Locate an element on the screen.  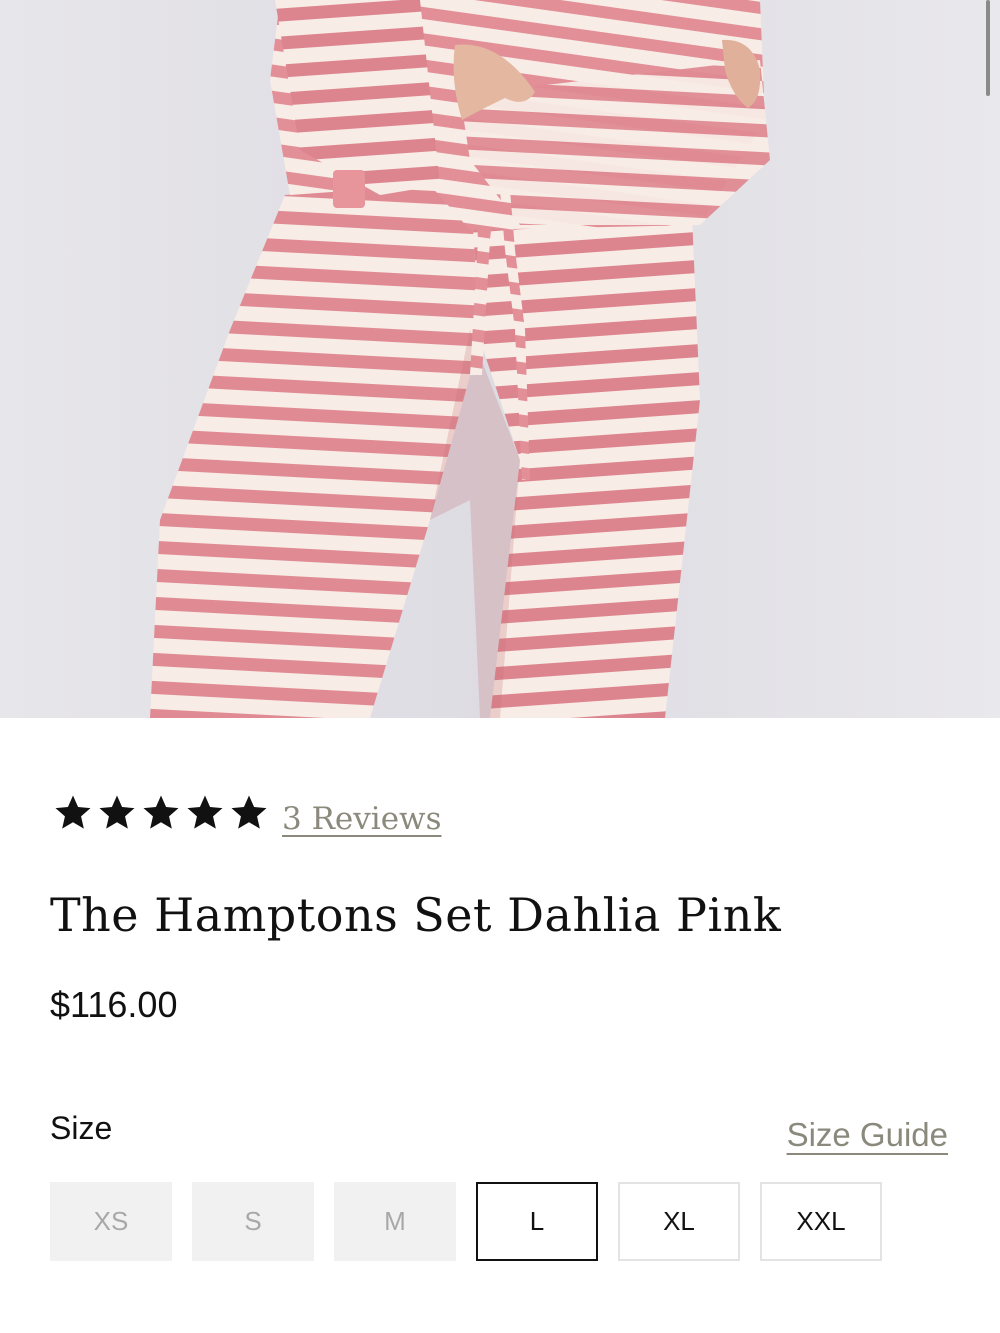
size-option-l: L is located at coordinates (537, 1221).